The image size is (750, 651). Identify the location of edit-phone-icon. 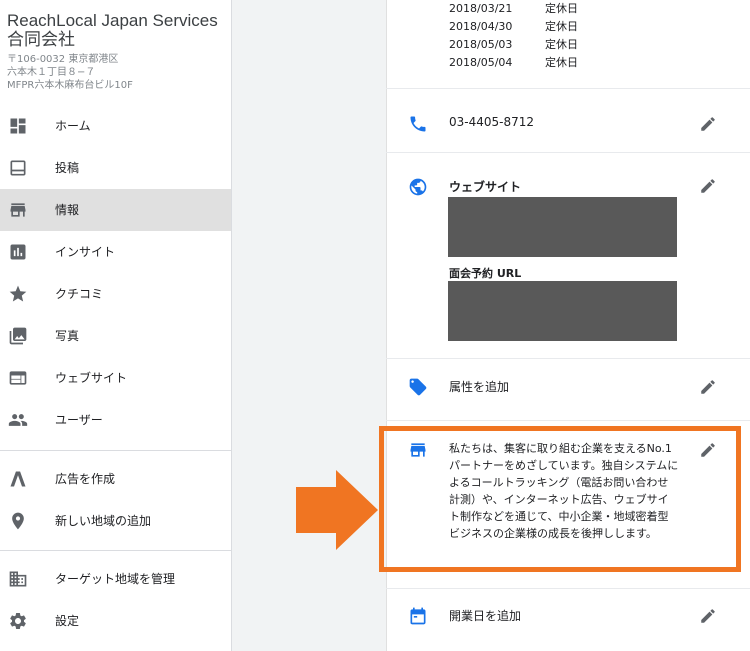
(708, 124).